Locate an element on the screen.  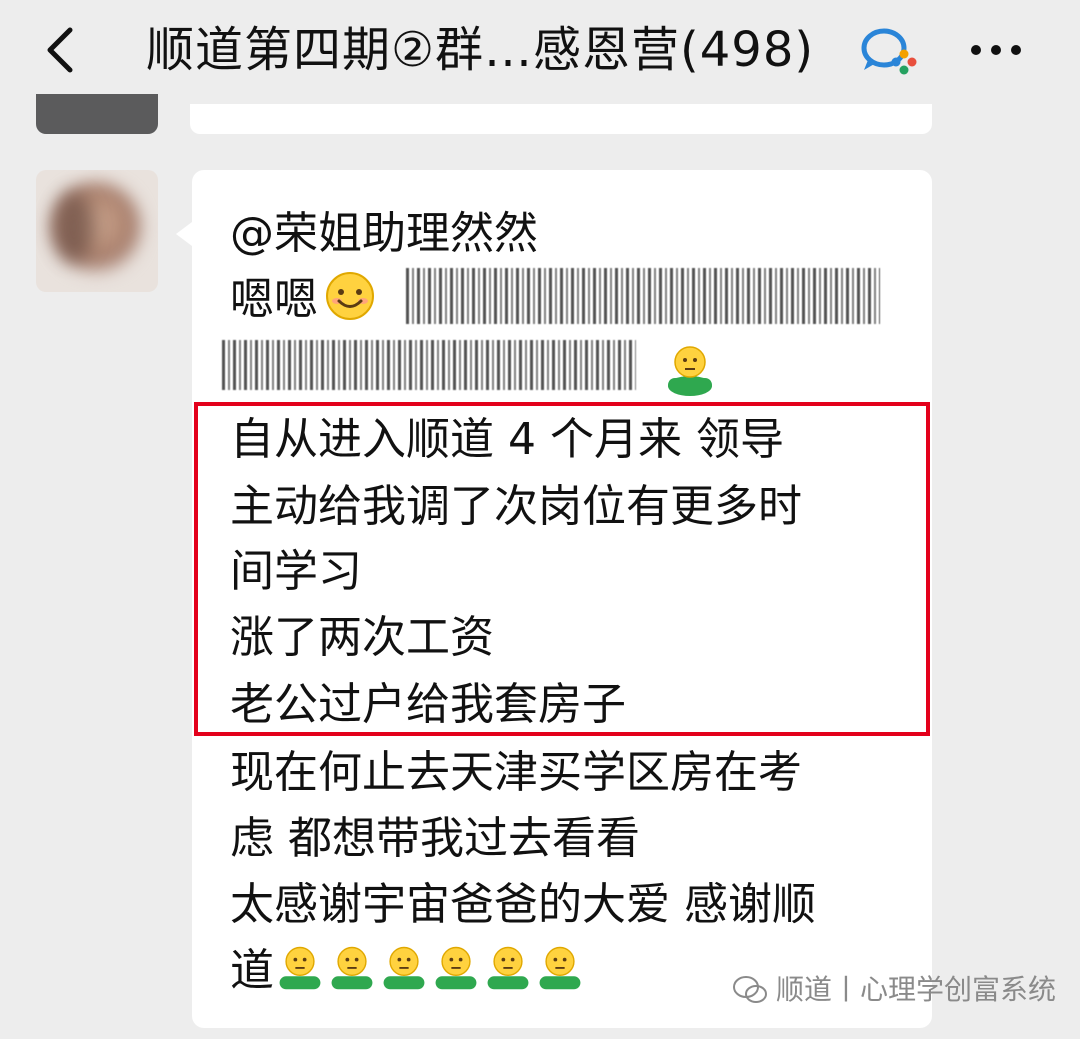
back-button is located at coordinates (62, 50).